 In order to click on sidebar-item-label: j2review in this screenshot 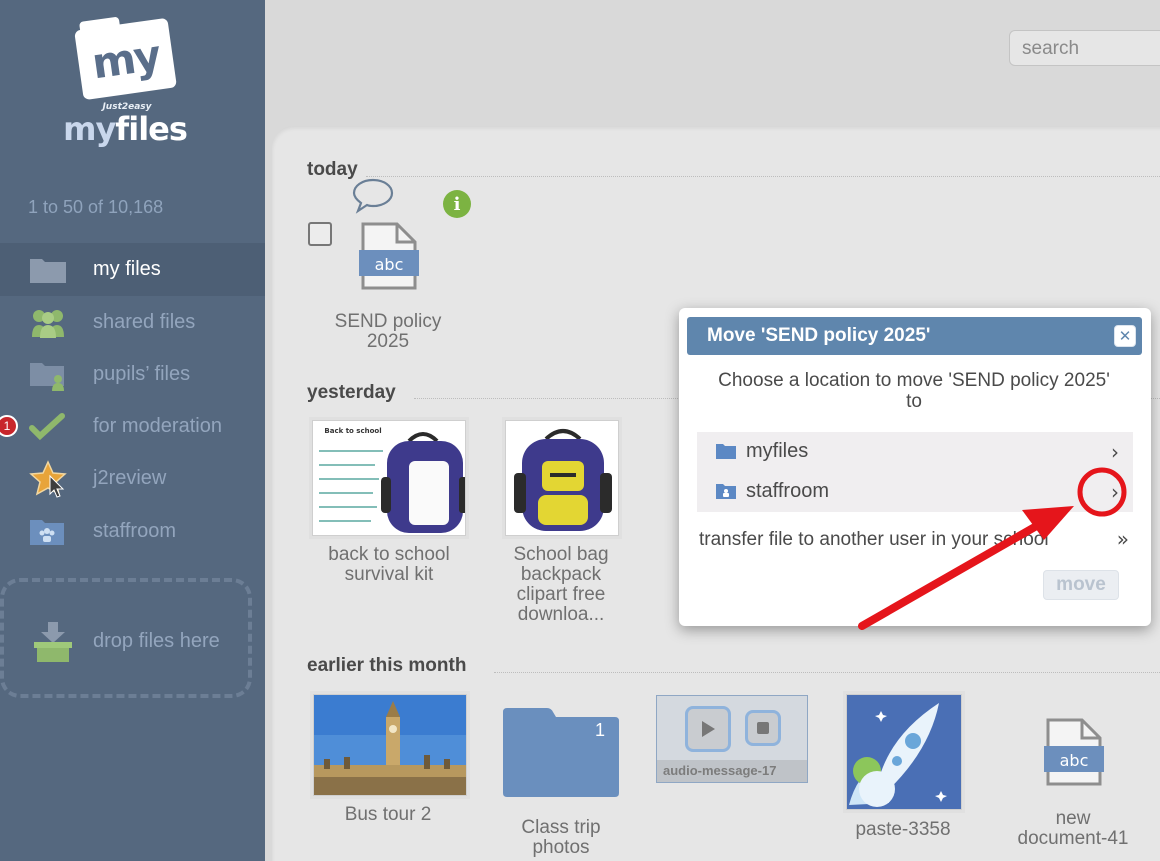, I will do `click(130, 478)`.